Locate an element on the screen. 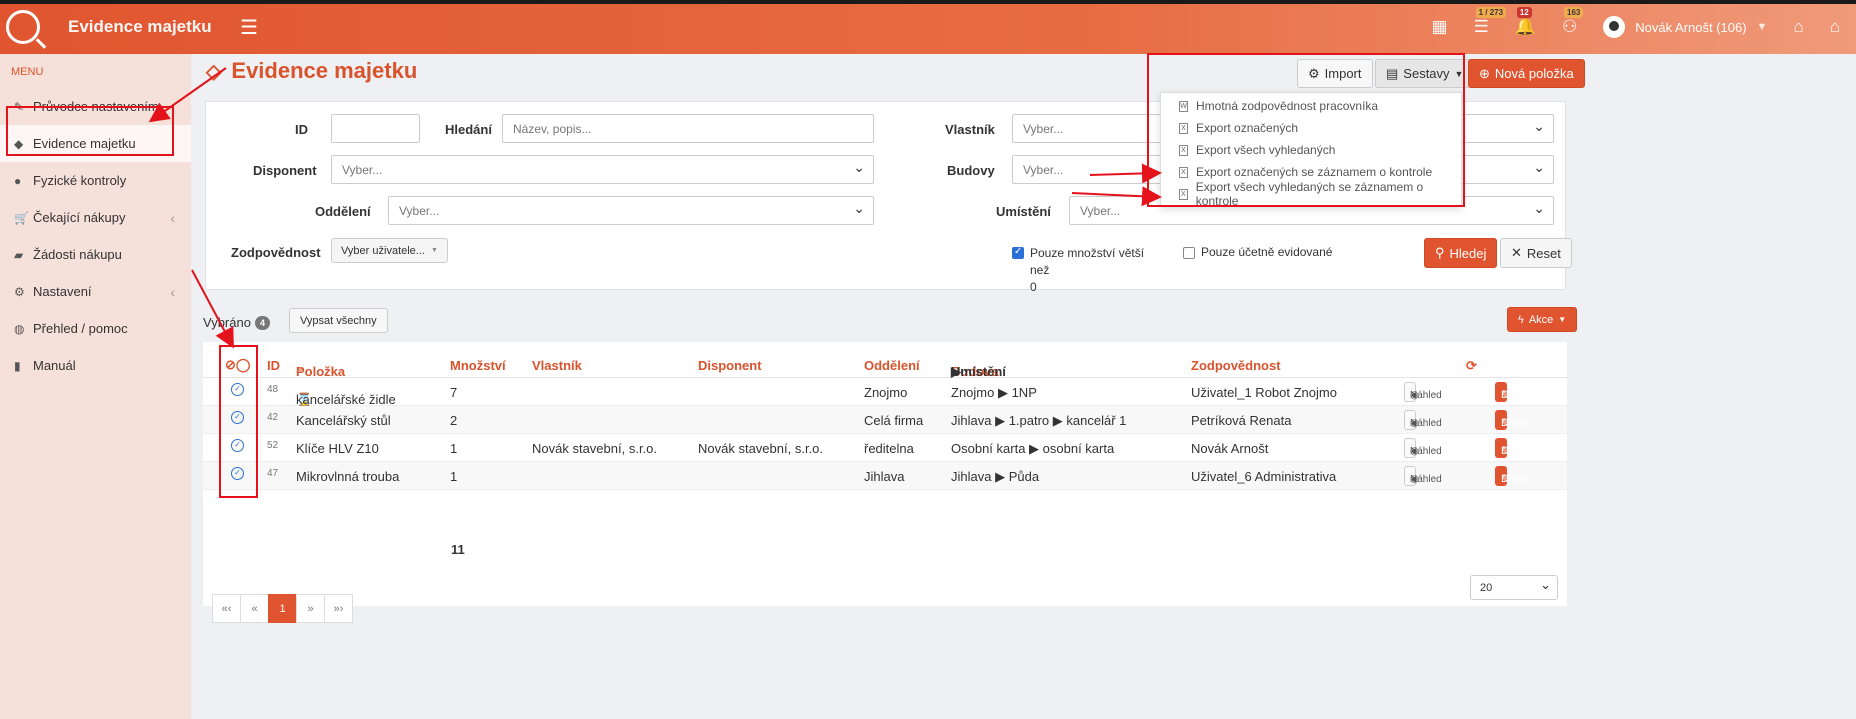  accounting-filter-checkbox: Pouze účetně evidované is located at coordinates (1257, 252).